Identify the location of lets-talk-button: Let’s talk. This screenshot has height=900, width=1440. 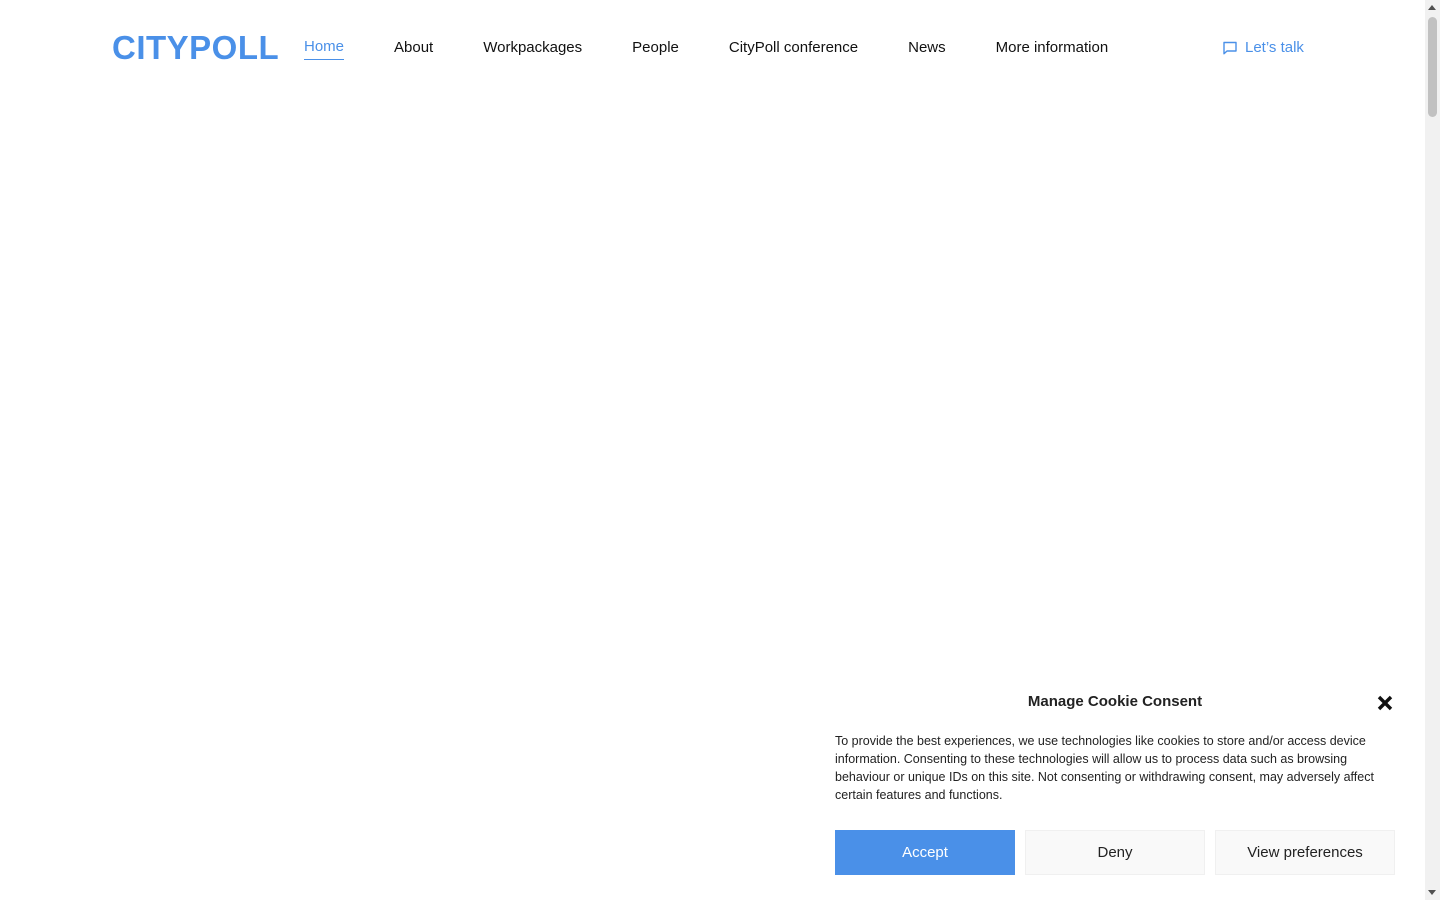
(1263, 48).